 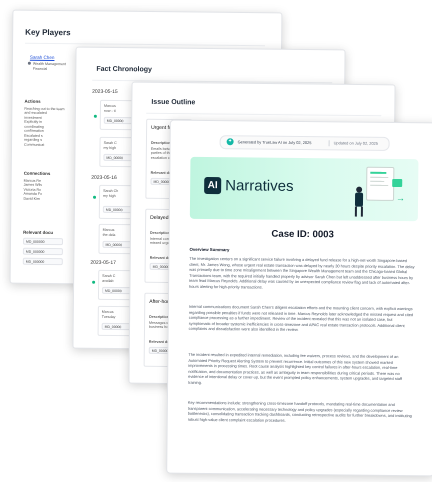 I want to click on arrow-right-icon: →, so click(x=401, y=198).